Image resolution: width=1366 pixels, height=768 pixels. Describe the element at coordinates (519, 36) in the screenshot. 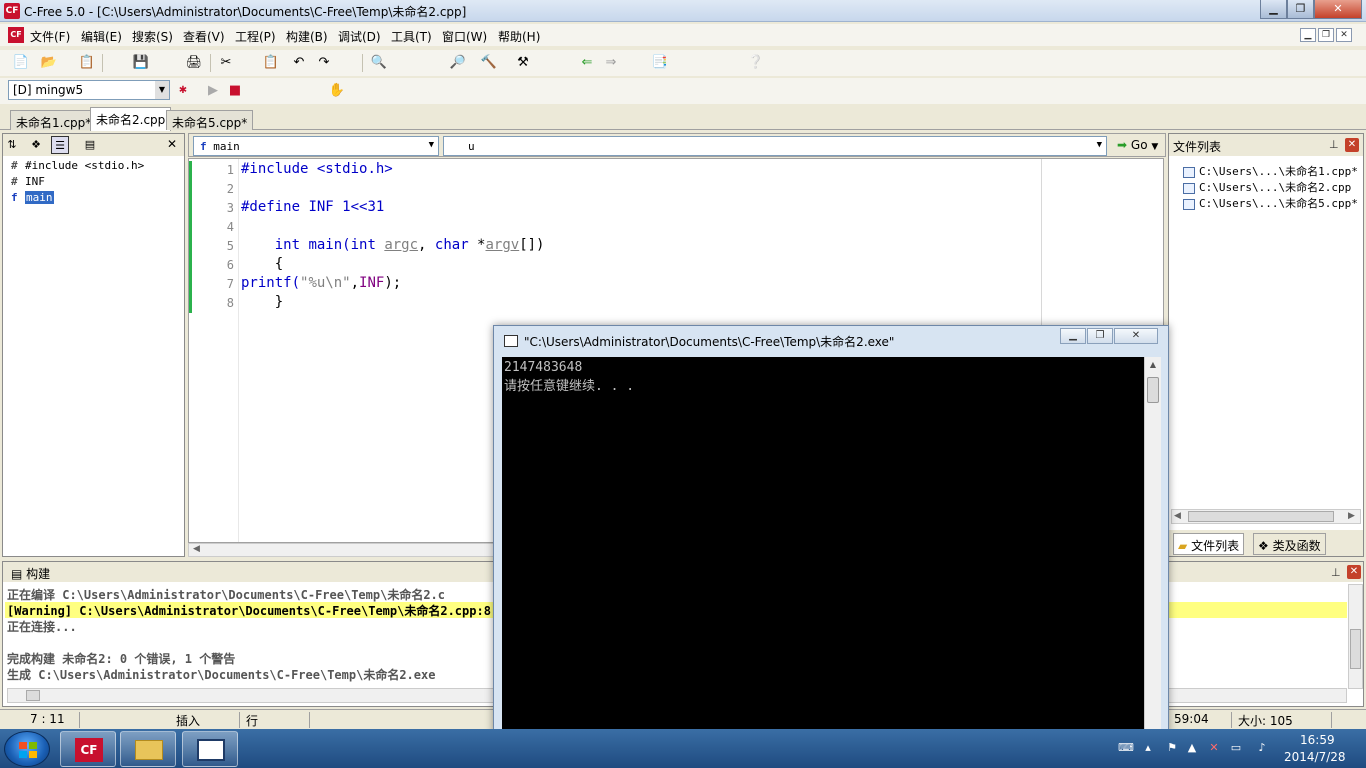

I see `menu-help: 帮助(H)` at that location.